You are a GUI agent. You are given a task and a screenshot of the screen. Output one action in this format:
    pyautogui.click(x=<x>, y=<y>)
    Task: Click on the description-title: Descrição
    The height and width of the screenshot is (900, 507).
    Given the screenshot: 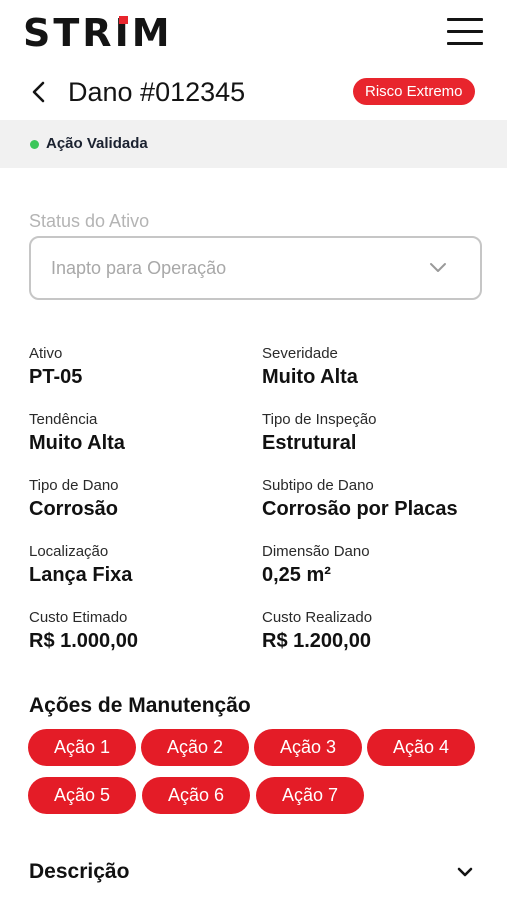 What is the action you would take?
    pyautogui.click(x=79, y=871)
    